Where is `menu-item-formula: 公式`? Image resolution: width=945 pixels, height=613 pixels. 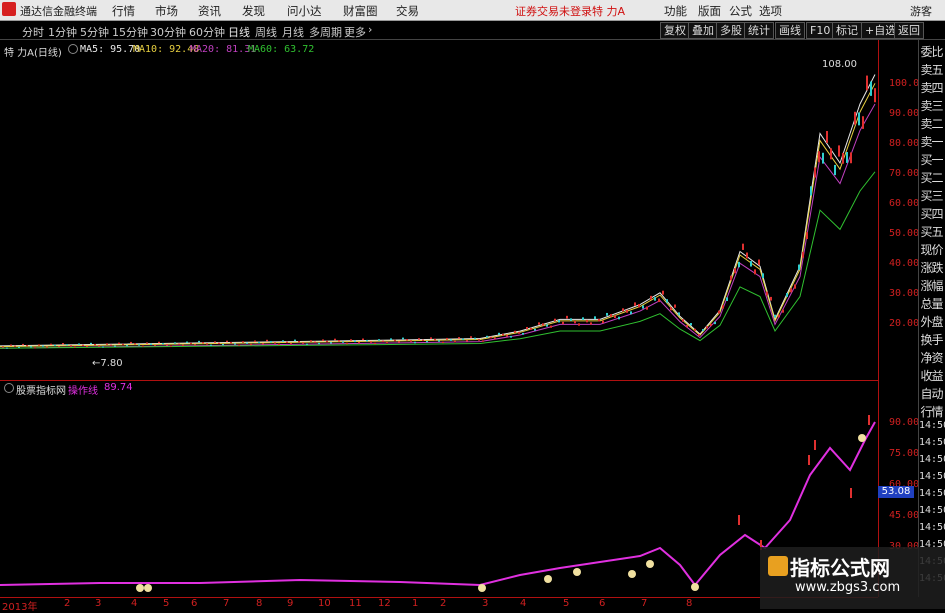
menu-item-formula: 公式 is located at coordinates (740, 11).